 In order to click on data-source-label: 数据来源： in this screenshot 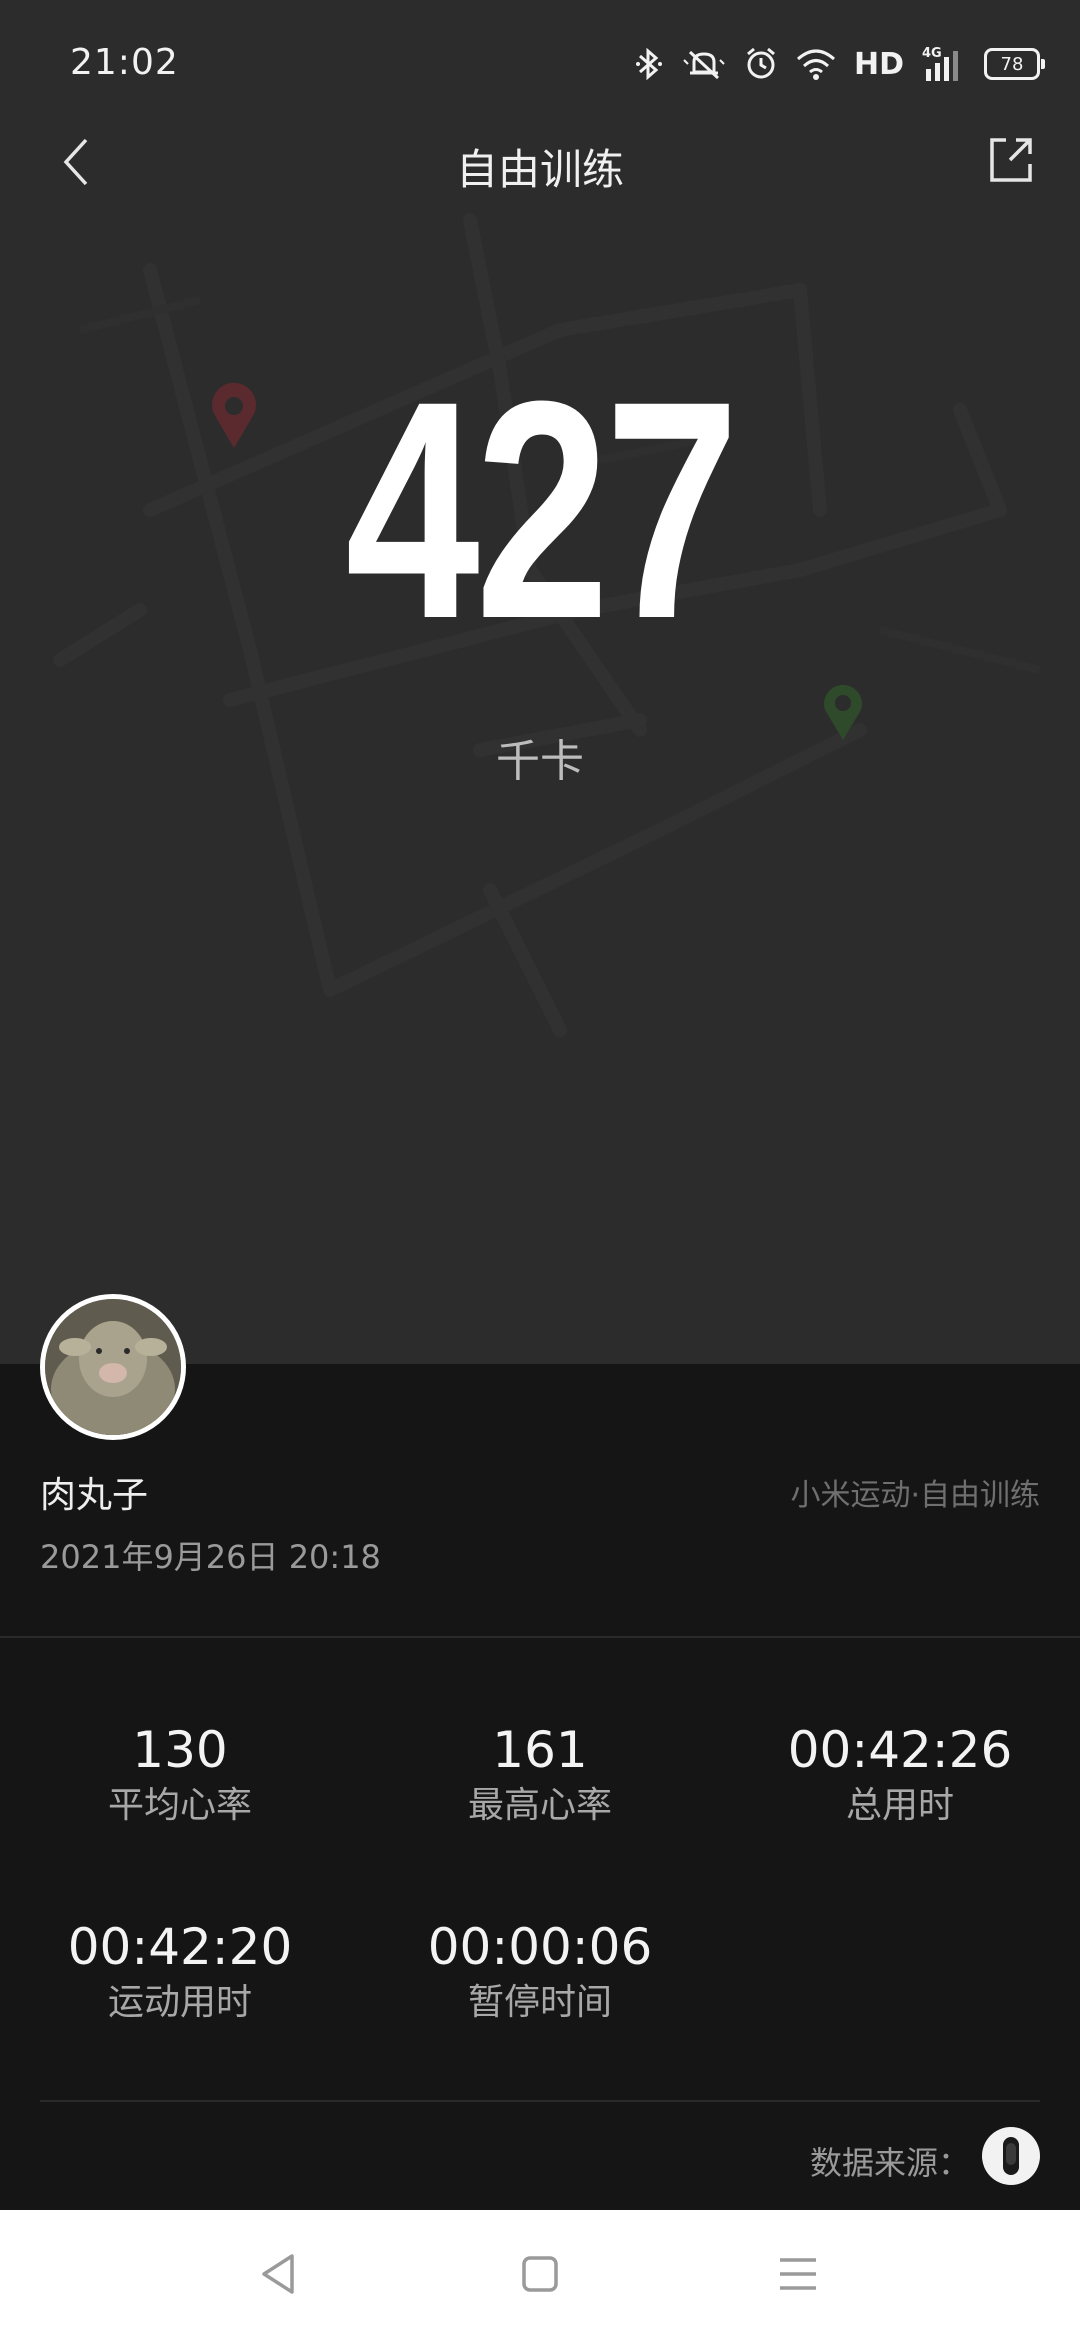, I will do `click(889, 2163)`.